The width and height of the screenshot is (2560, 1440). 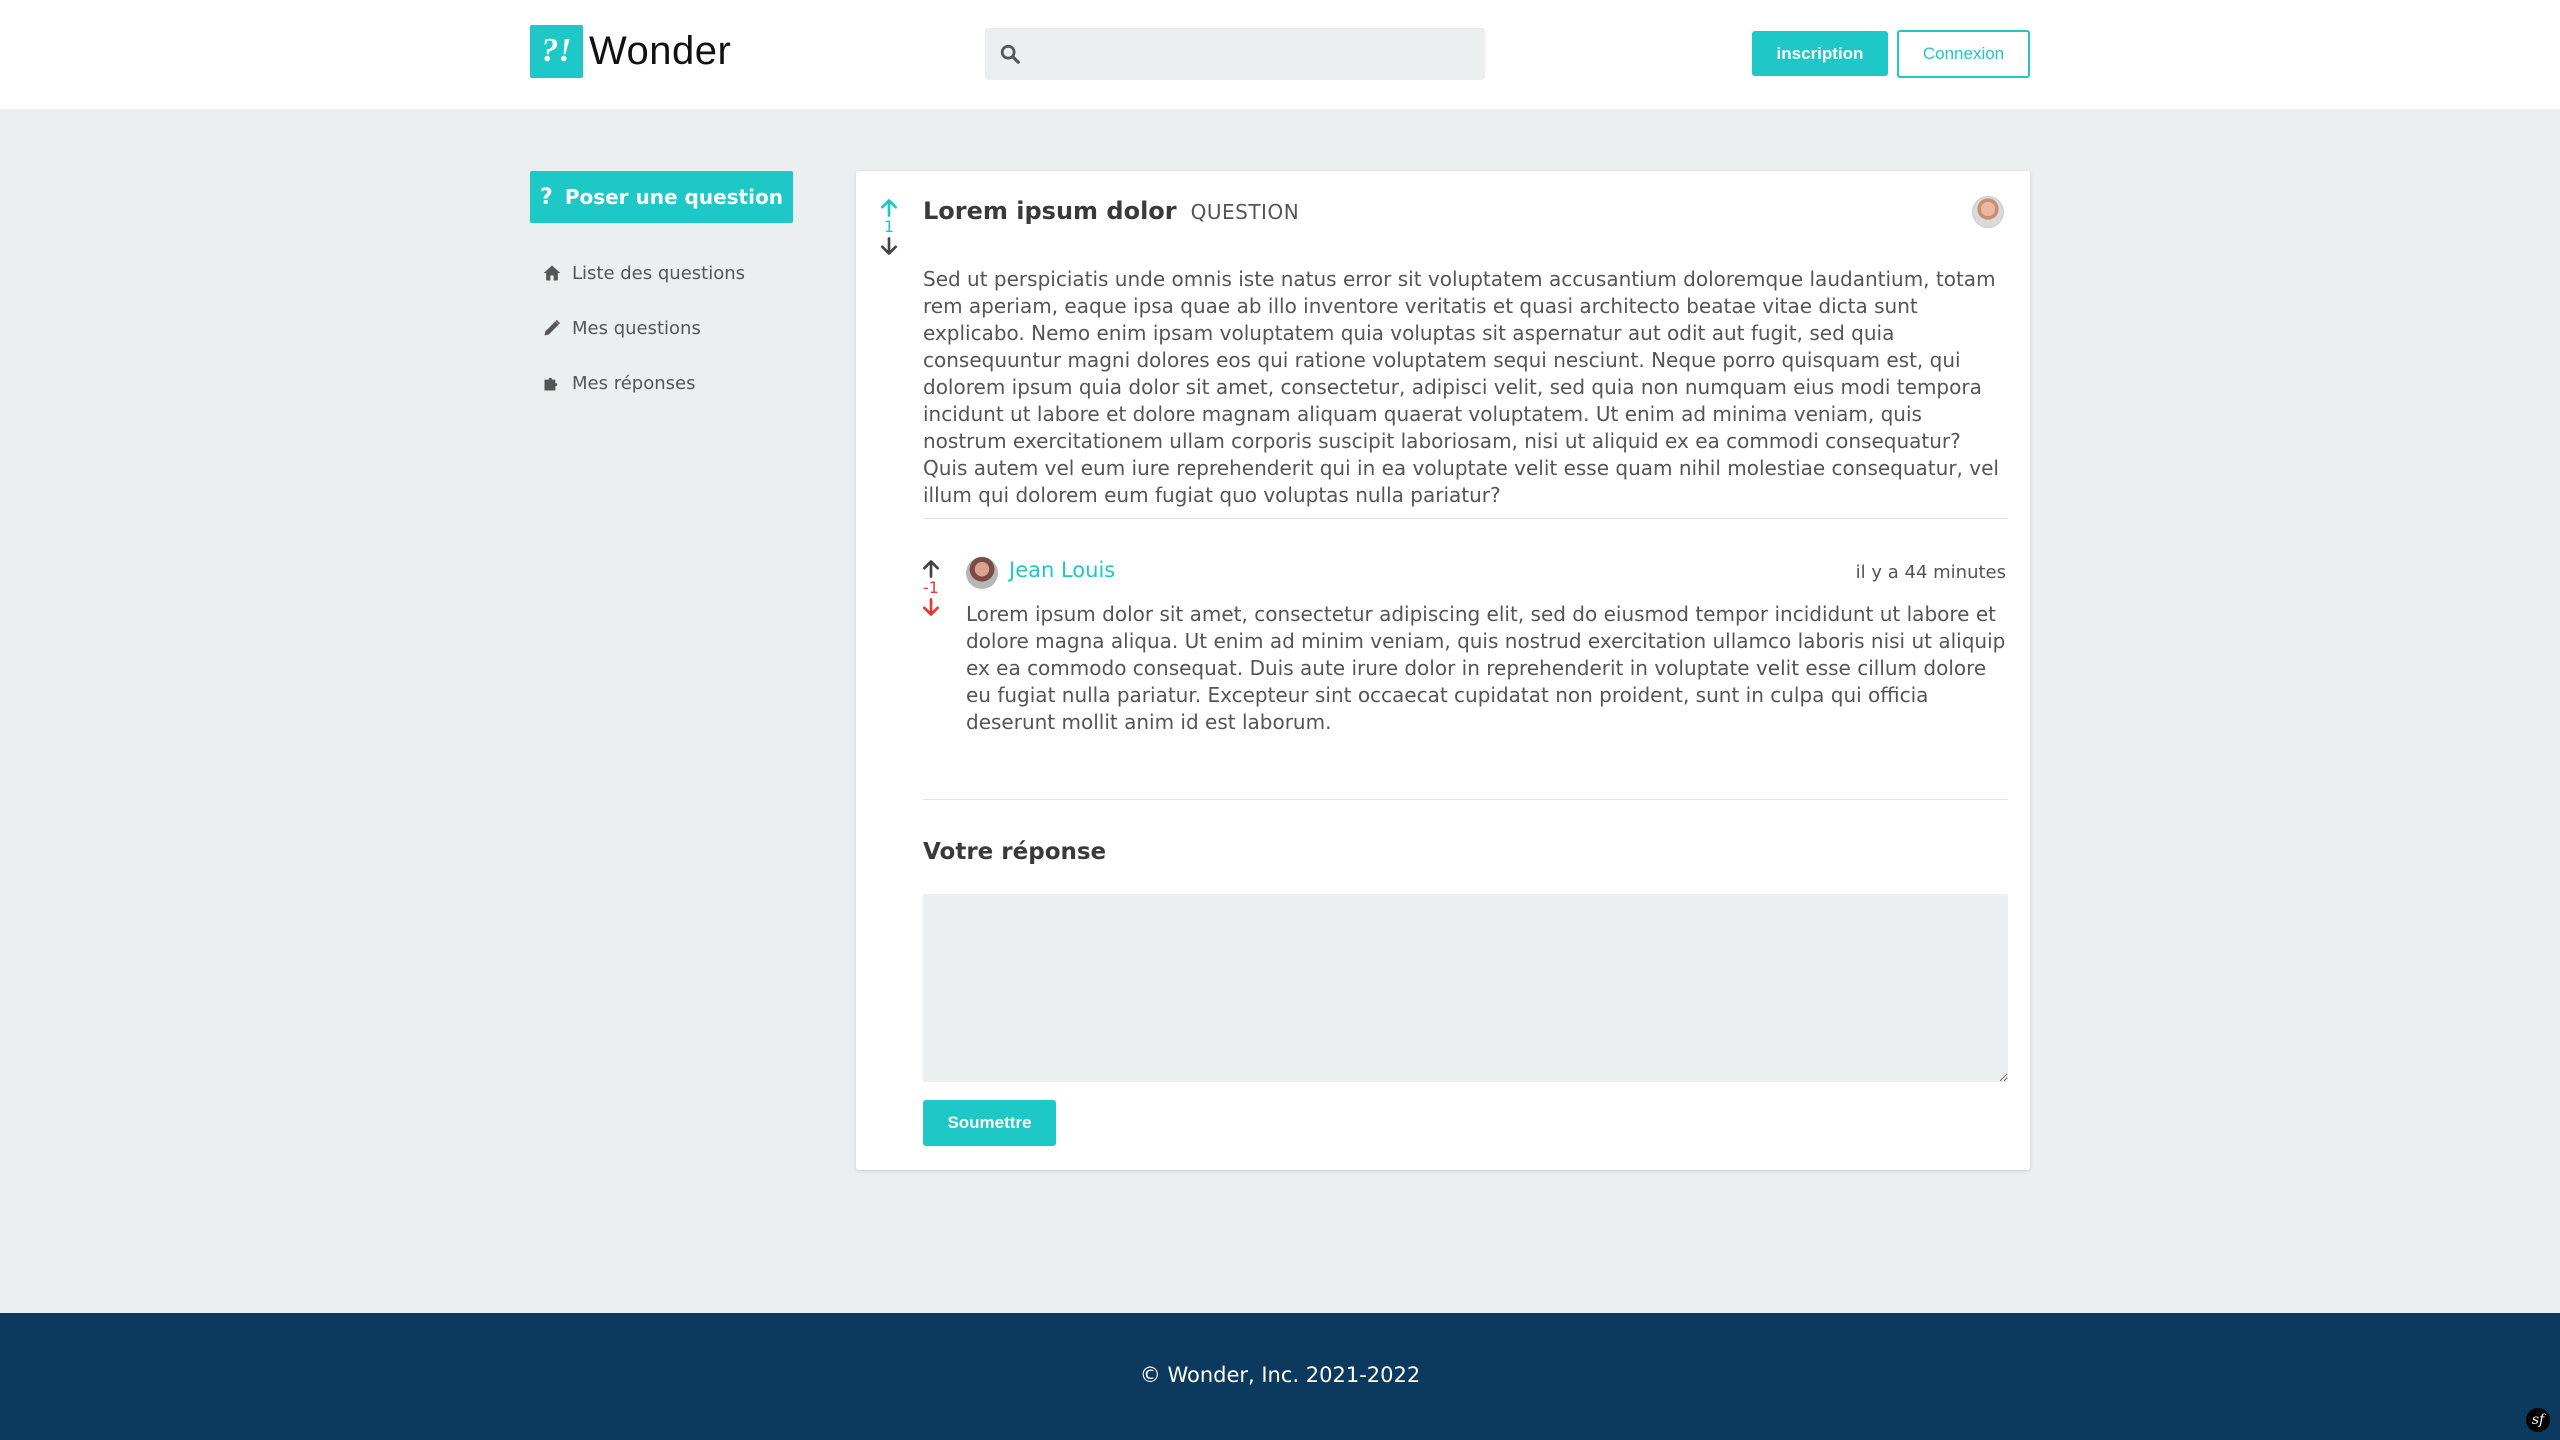 I want to click on submit-button: Soumettre, so click(x=989, y=1123).